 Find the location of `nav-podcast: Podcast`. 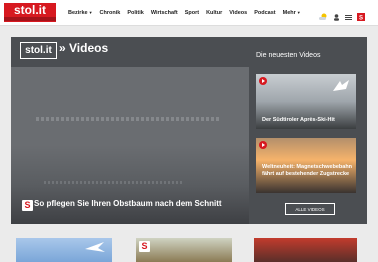

nav-podcast: Podcast is located at coordinates (264, 13).